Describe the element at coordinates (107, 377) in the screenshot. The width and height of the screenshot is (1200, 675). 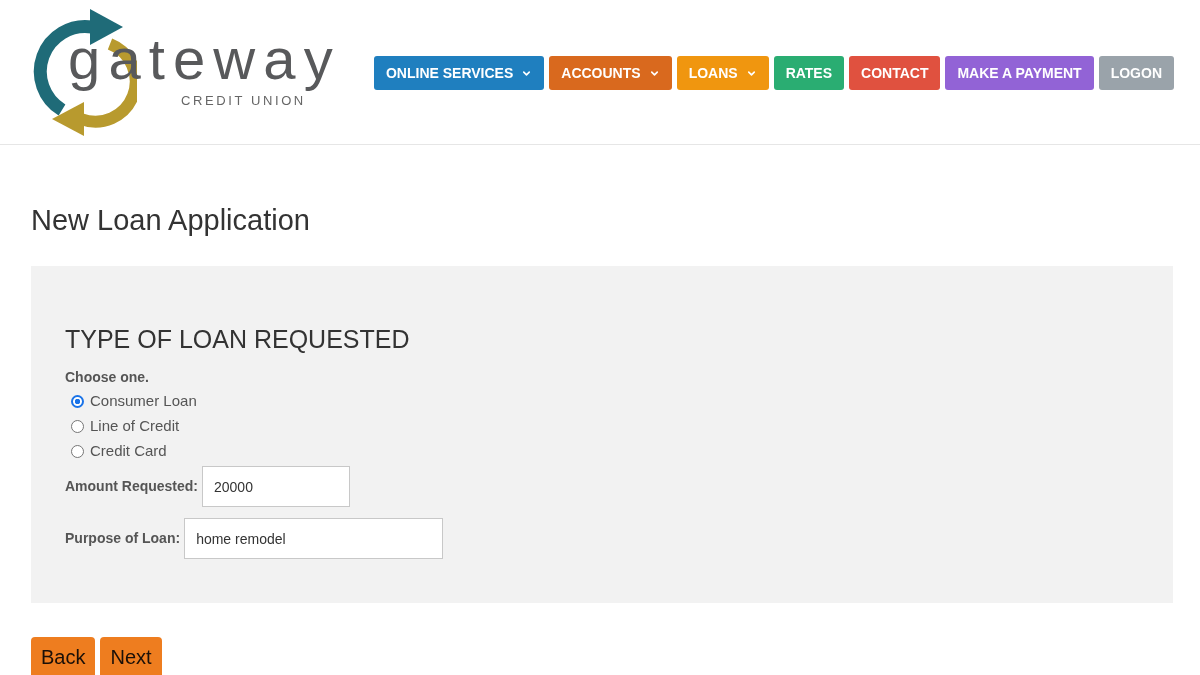
I see `prompt-text: Choose one.` at that location.